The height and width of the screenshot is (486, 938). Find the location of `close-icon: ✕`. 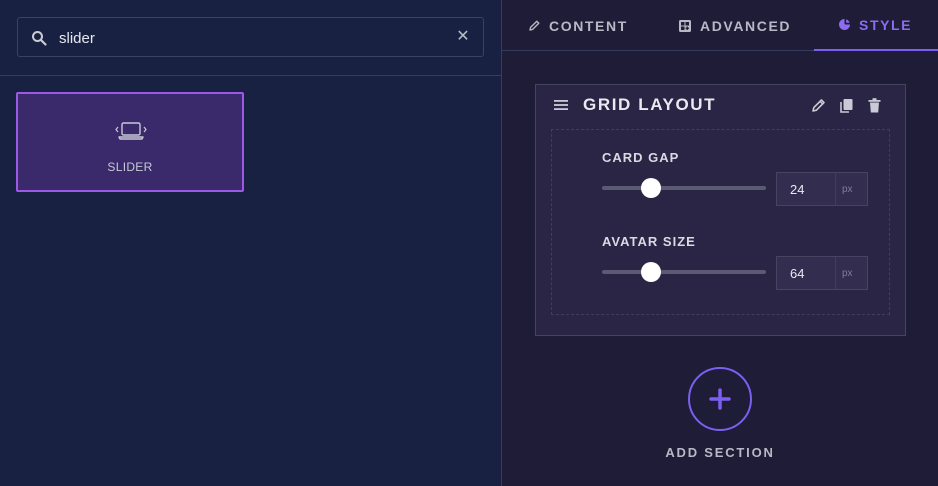

close-icon: ✕ is located at coordinates (463, 37).